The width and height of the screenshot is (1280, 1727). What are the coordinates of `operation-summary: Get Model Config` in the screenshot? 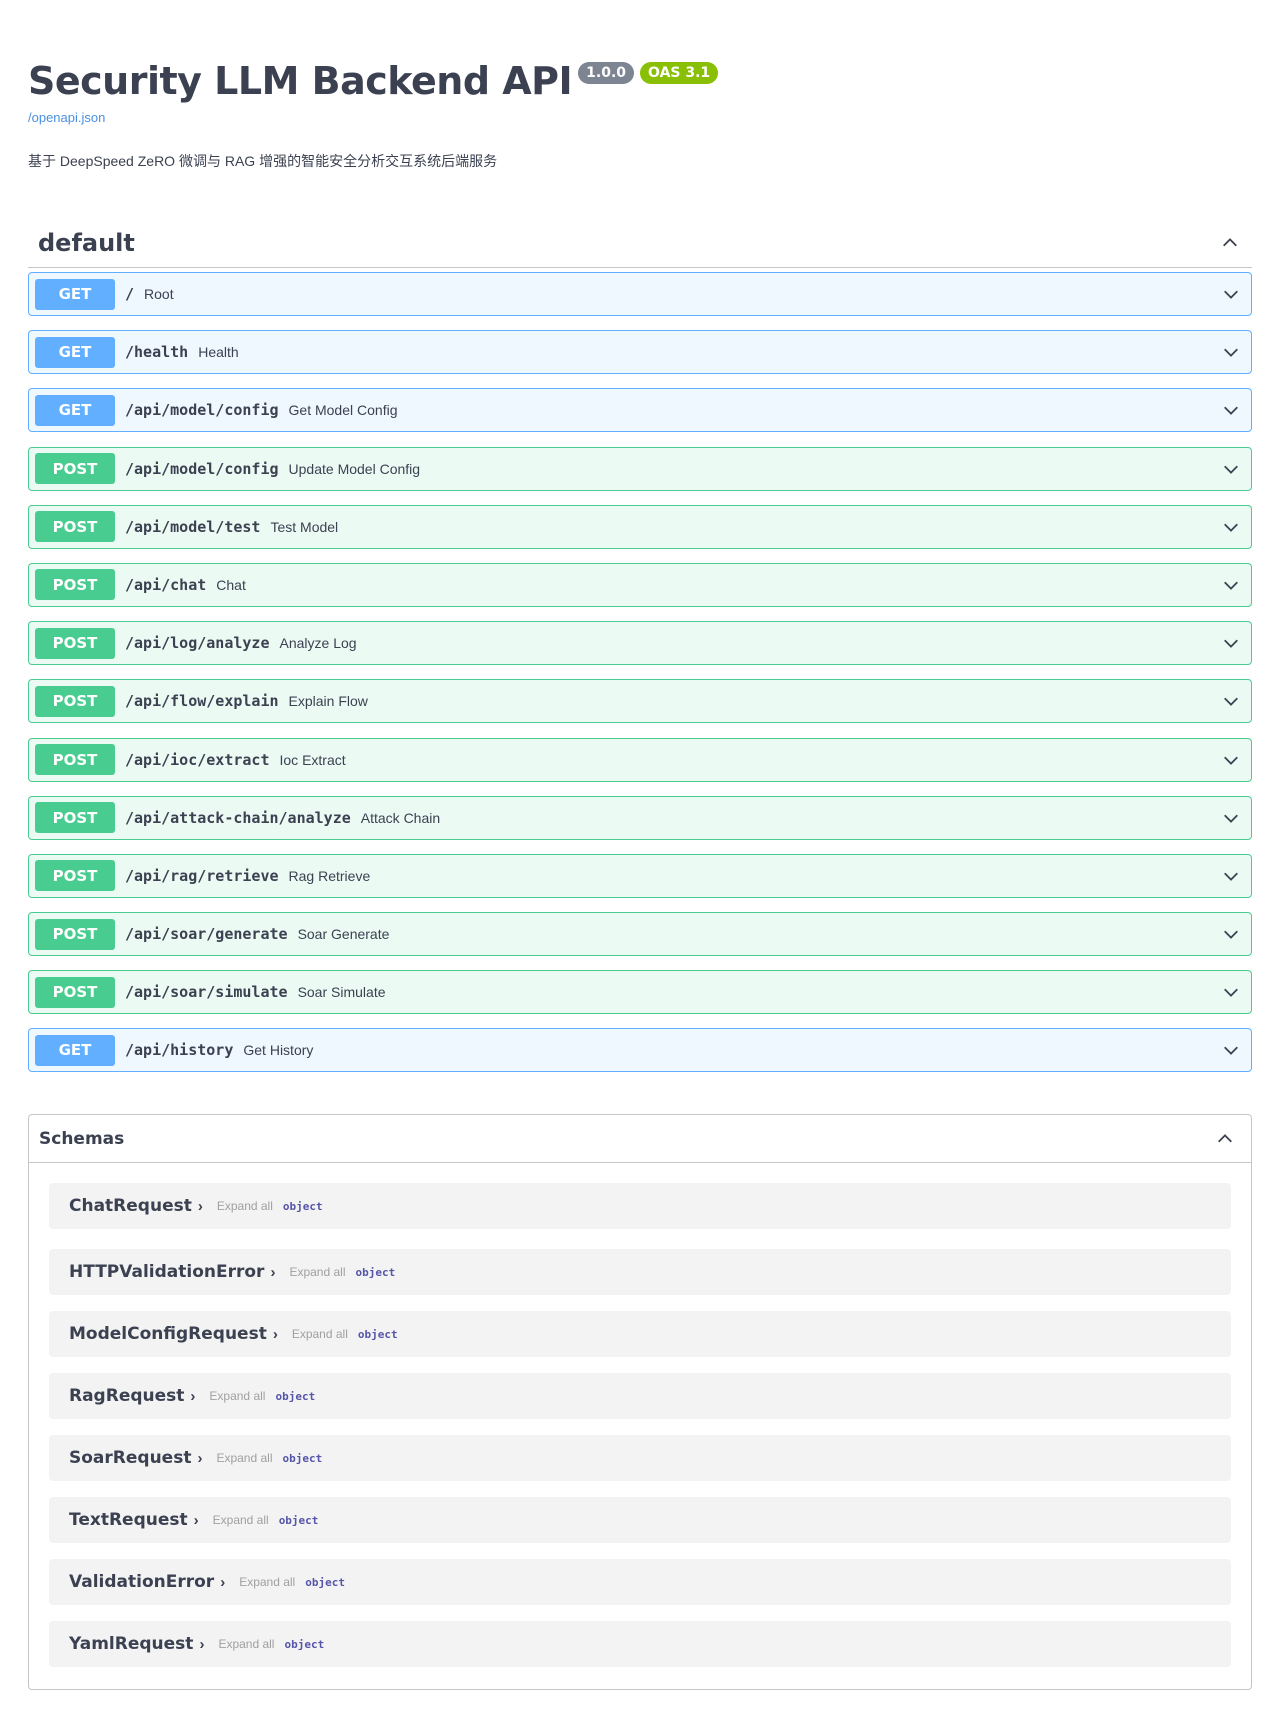 It's located at (343, 410).